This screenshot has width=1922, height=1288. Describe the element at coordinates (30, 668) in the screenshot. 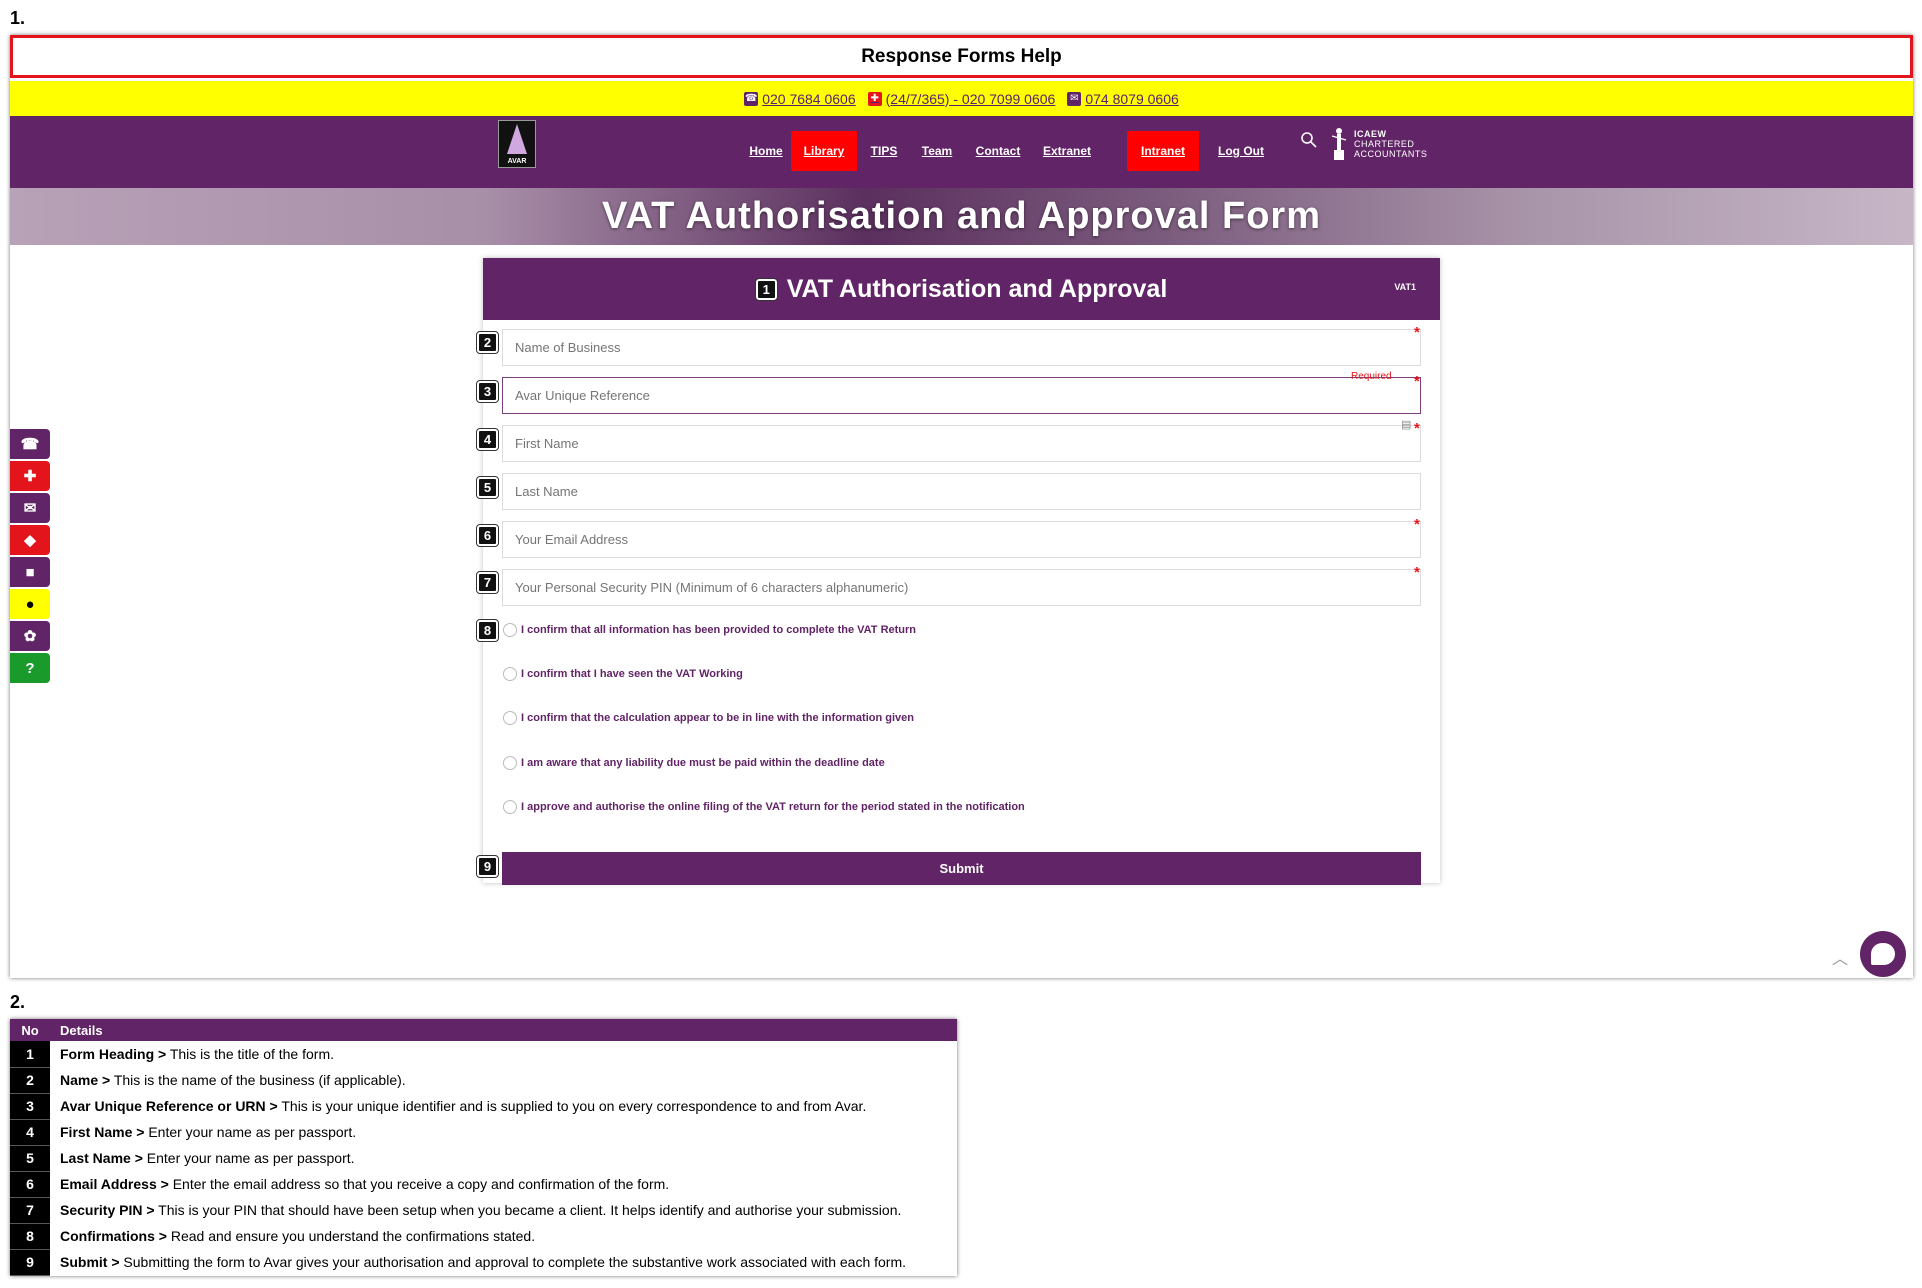

I see `side-help-icon: ?` at that location.